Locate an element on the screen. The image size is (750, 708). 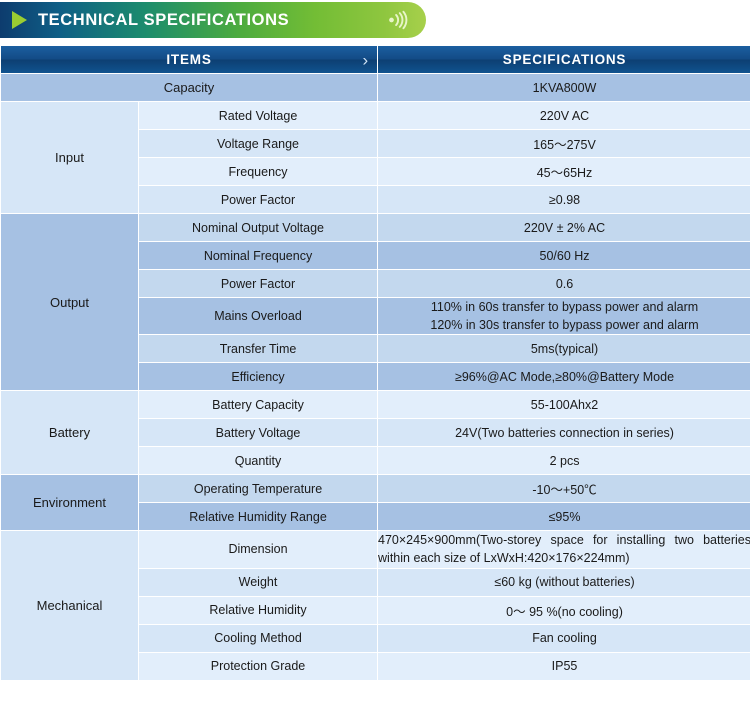
row-spec: 0～ 95 %(no cooling) is located at coordinates (564, 610).